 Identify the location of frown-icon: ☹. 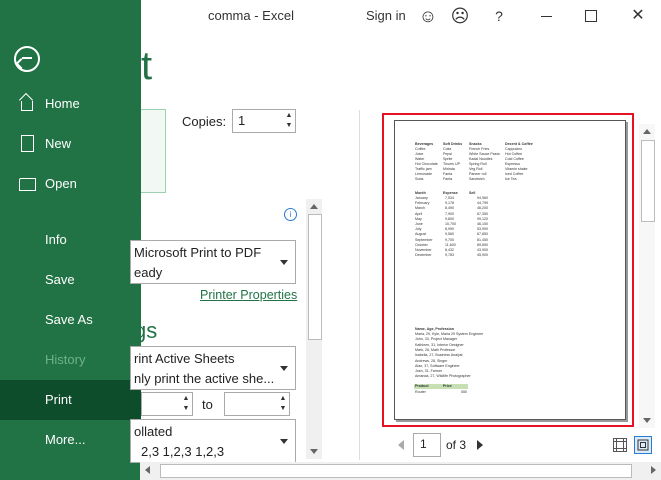
(460, 16).